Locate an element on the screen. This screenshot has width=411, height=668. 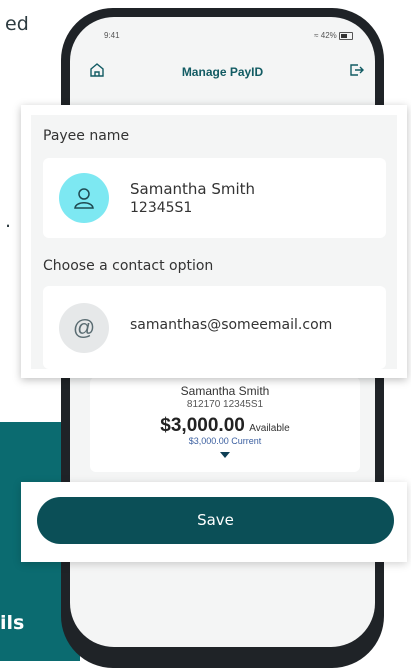
at-sign-icon: @ is located at coordinates (84, 328).